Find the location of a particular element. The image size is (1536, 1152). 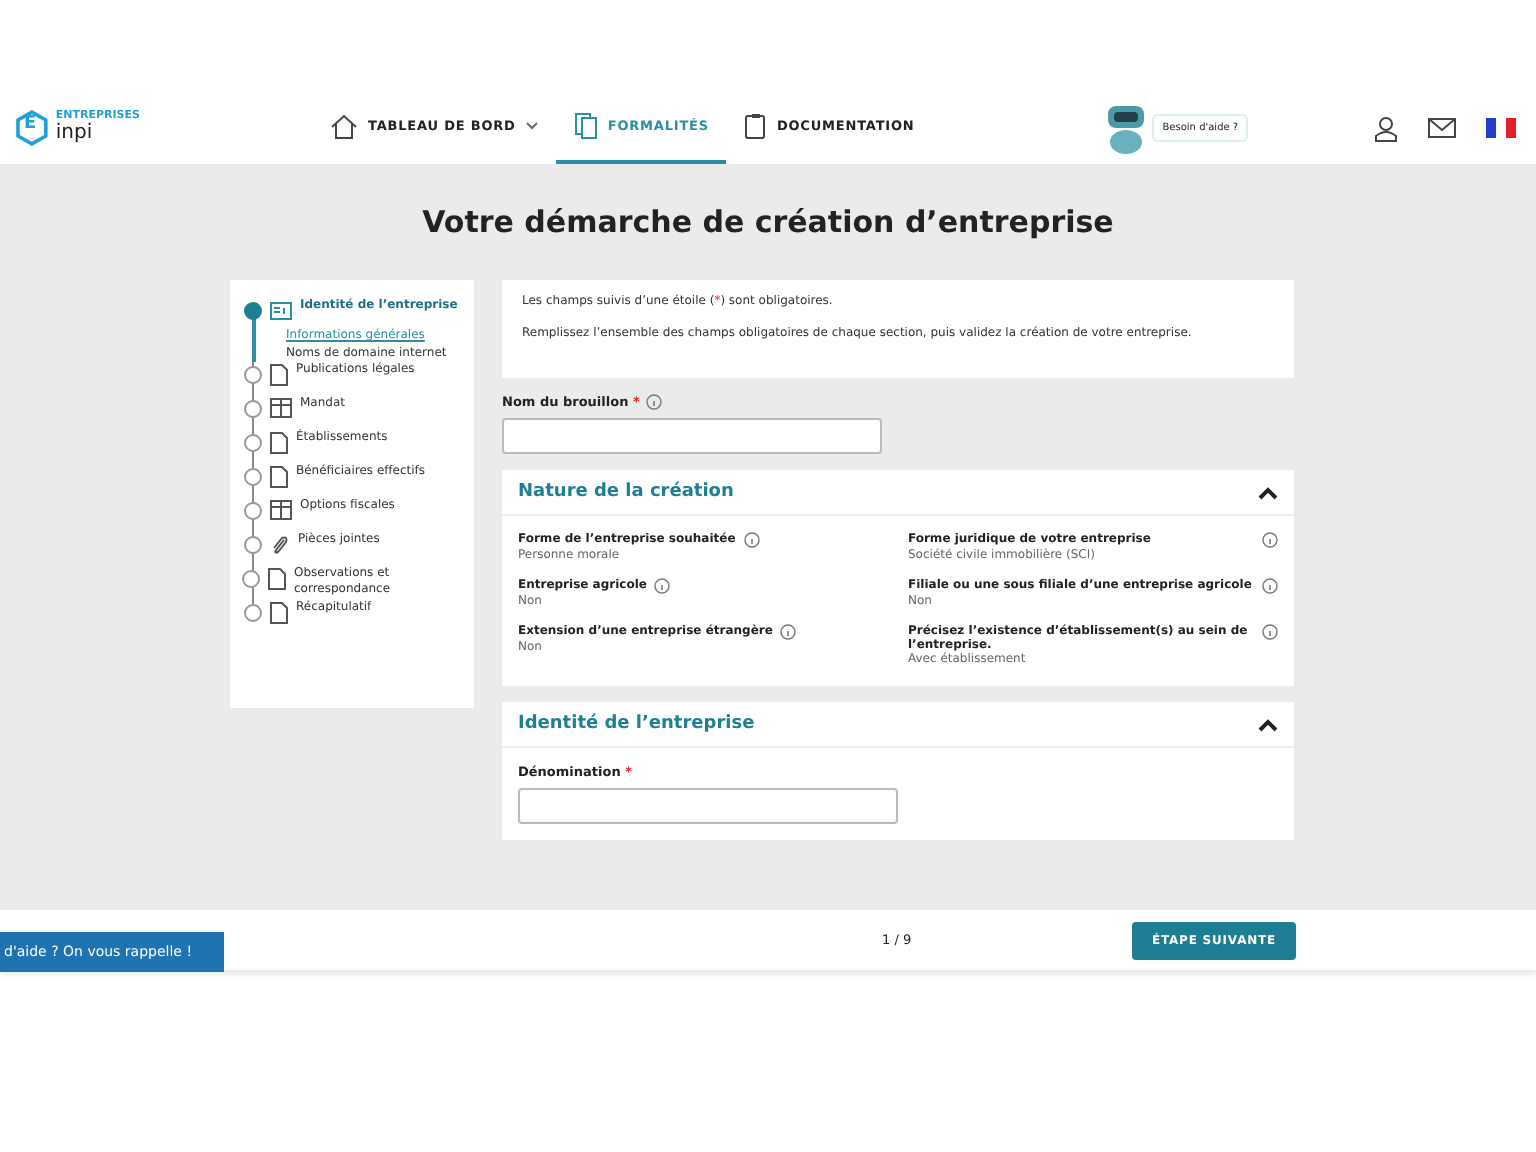

documents-icon is located at coordinates (585, 126).